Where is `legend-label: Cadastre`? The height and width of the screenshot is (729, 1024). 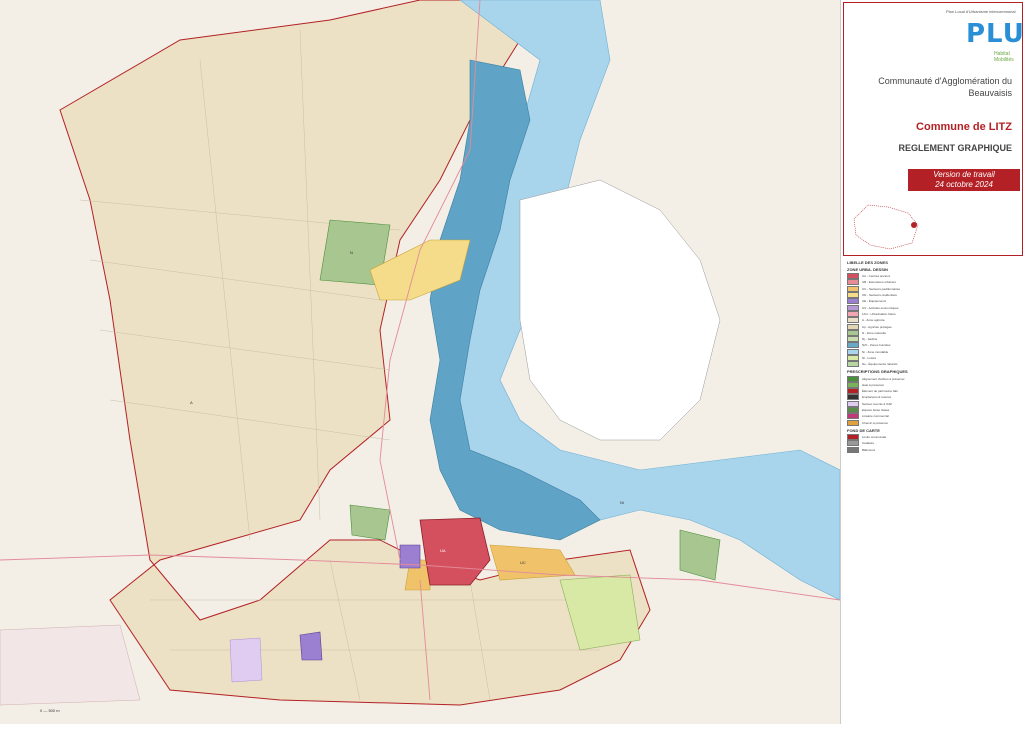
legend-label: Cadastre is located at coordinates (868, 443).